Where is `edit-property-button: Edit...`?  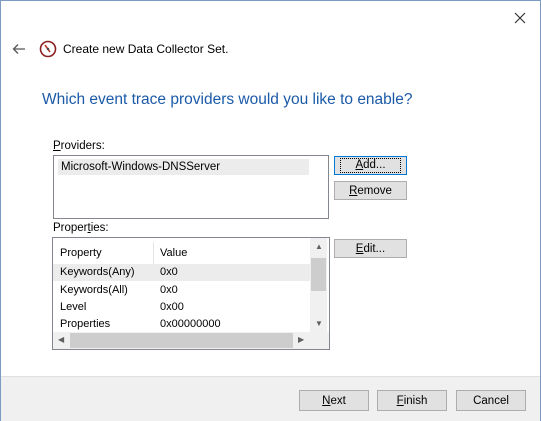
edit-property-button: Edit... is located at coordinates (370, 248).